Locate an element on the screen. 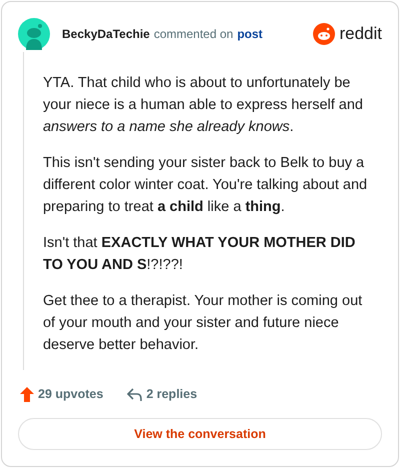 This screenshot has height=468, width=400. comment-paragraph: Isn't that EXACTLY WHAT YOUR MOTHER DID TO YOU AND S!?!??! is located at coordinates (199, 254).